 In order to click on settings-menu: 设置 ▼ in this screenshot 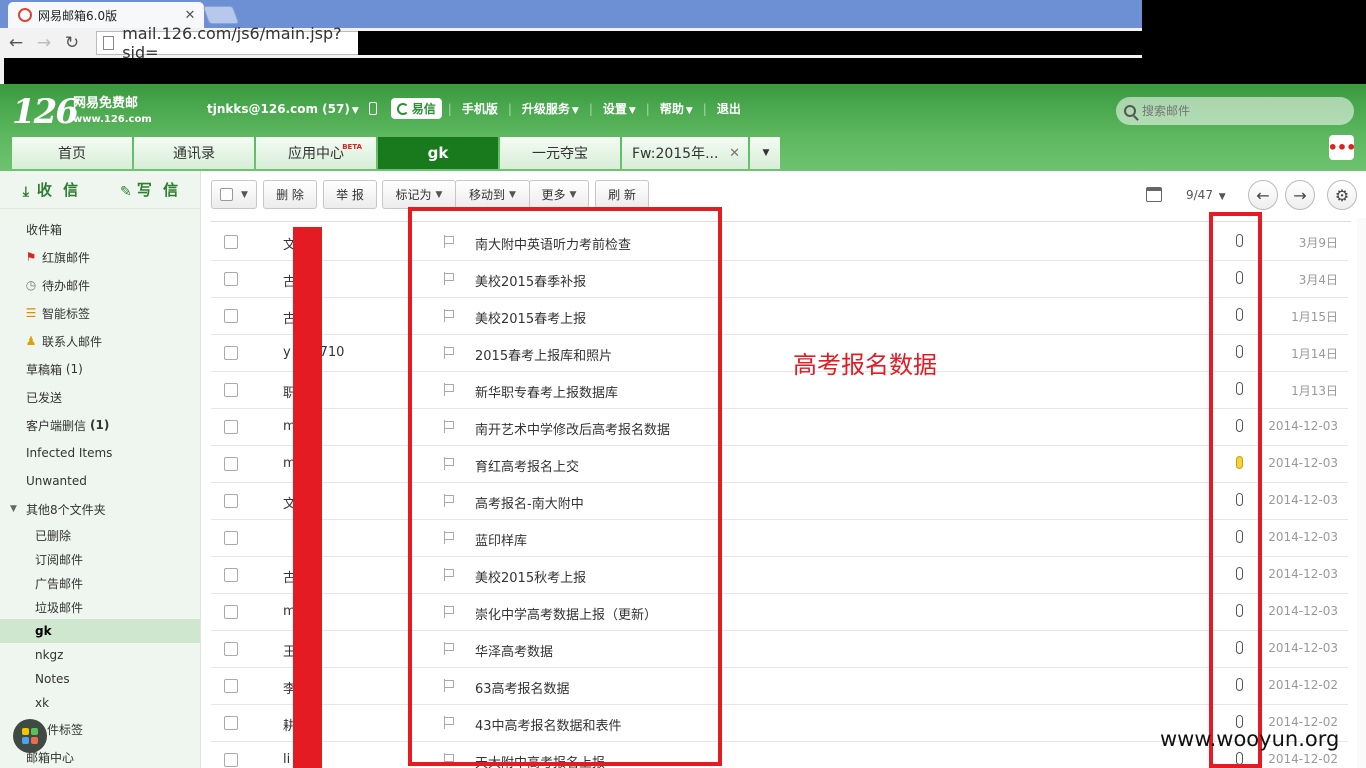, I will do `click(619, 108)`.